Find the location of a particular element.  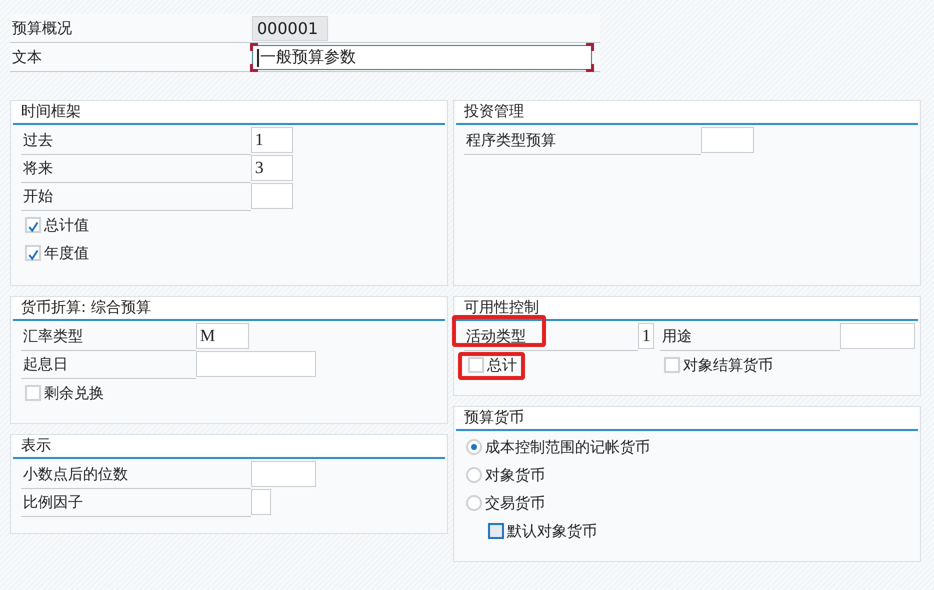

group-title: 表示 is located at coordinates (229, 447).